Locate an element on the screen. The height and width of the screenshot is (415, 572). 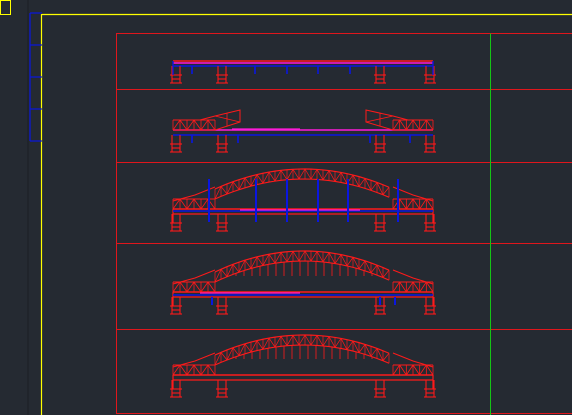
panel-completed-bridge is located at coordinates (303, 366).